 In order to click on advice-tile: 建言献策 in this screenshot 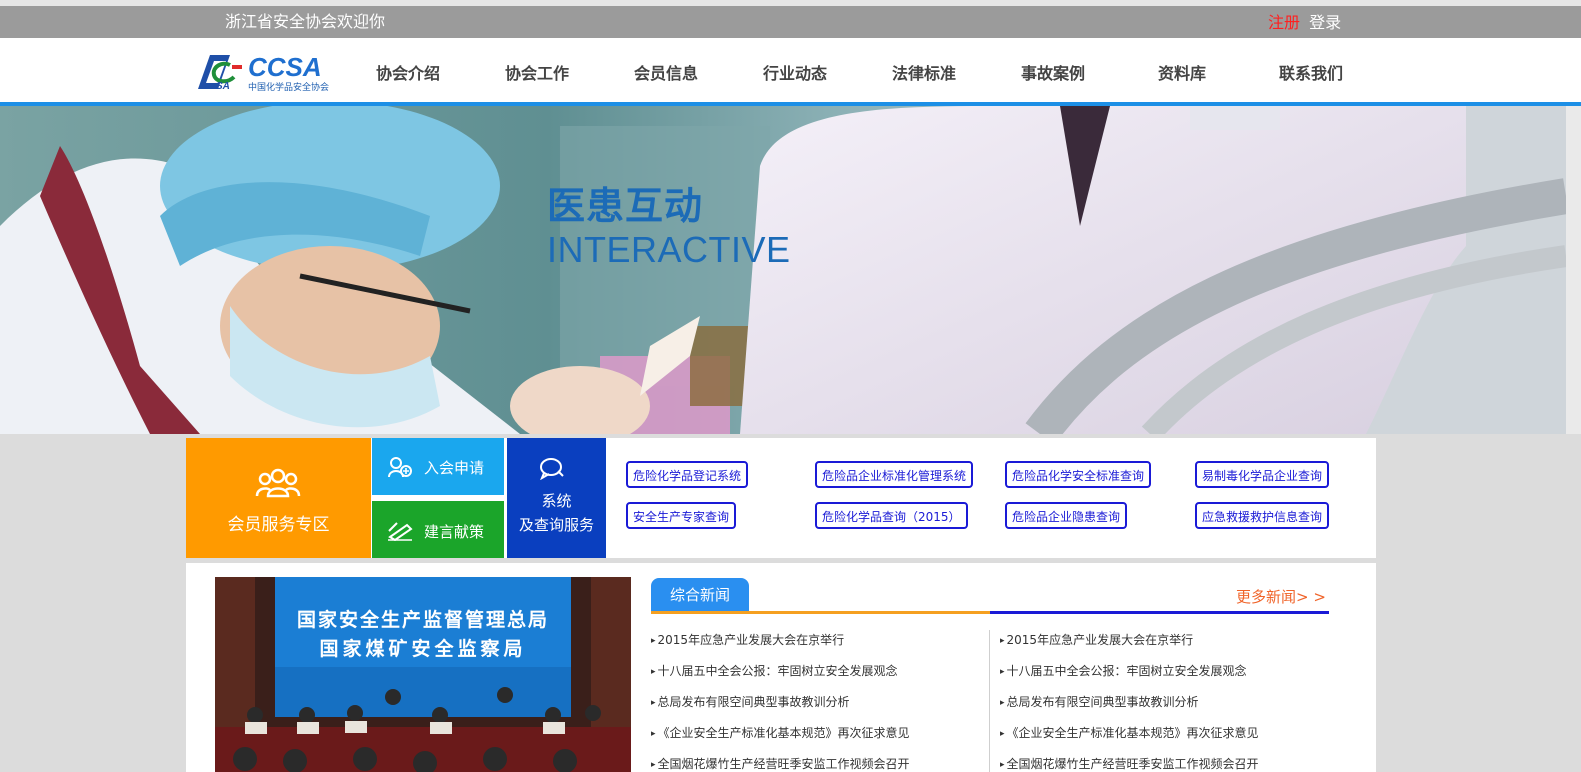, I will do `click(438, 529)`.